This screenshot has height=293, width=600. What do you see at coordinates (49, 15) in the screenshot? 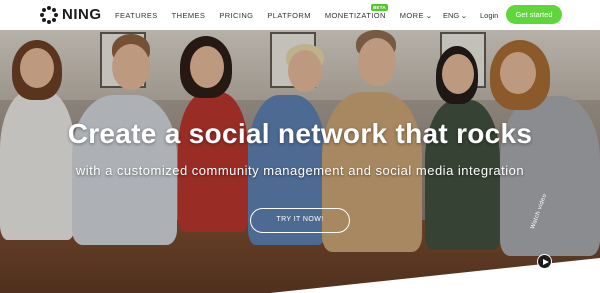
I see `ning-logo-icon` at bounding box center [49, 15].